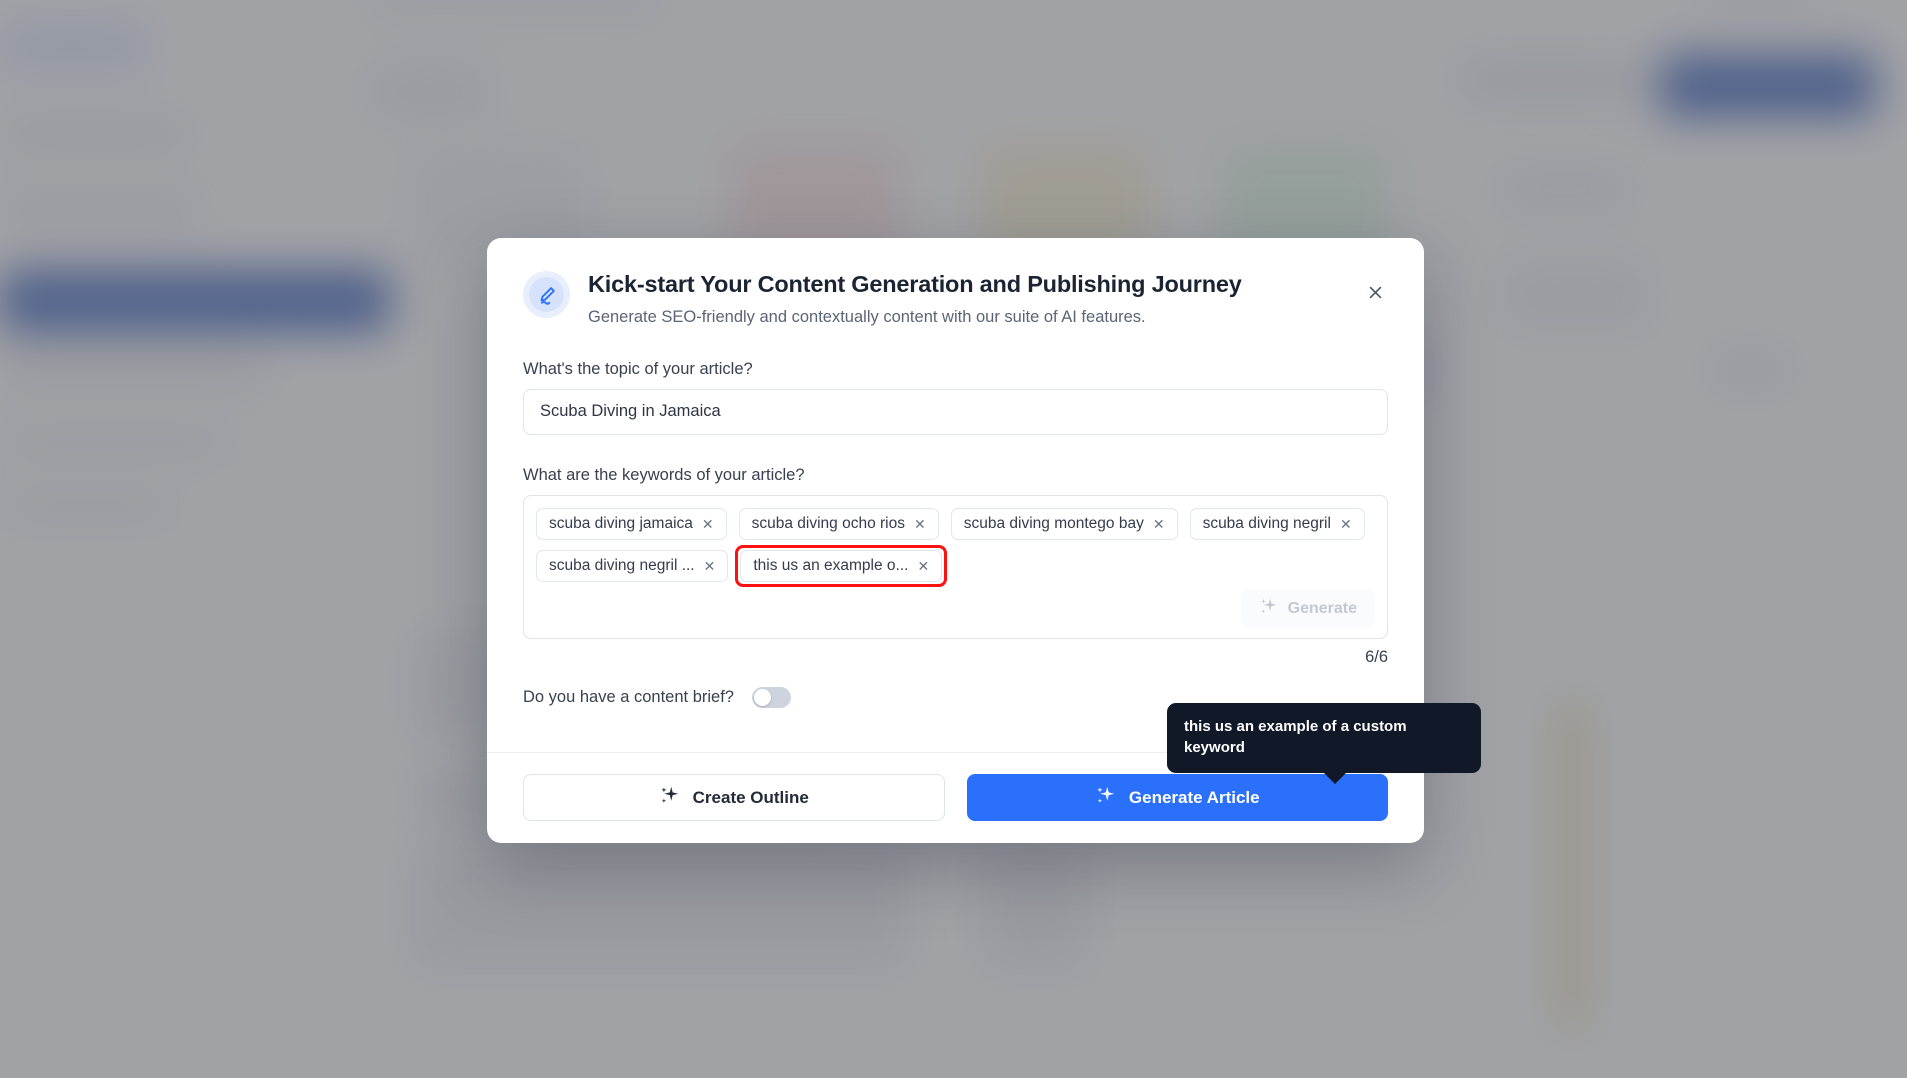  I want to click on keyword-chip: scuba diving negril ✕, so click(1277, 523).